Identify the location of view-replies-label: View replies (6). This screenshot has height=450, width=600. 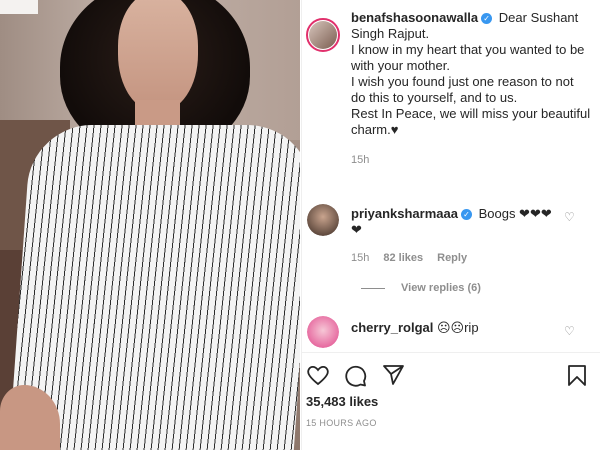
(441, 288).